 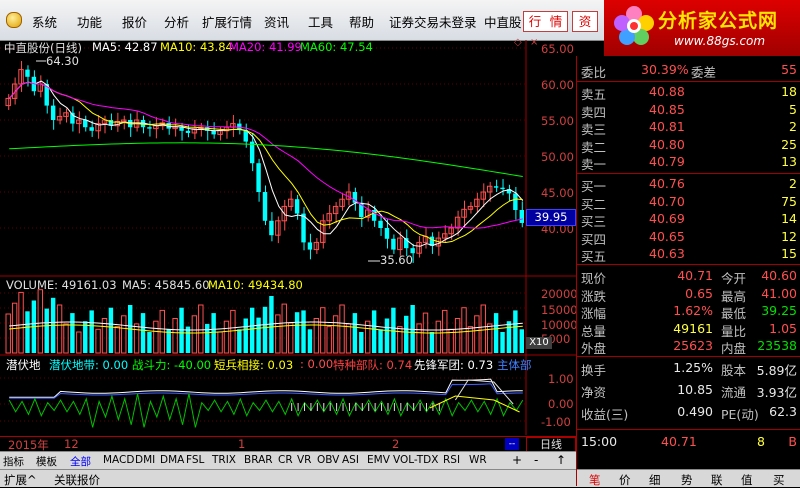 I want to click on diamond-icon: ◇, so click(x=518, y=42).